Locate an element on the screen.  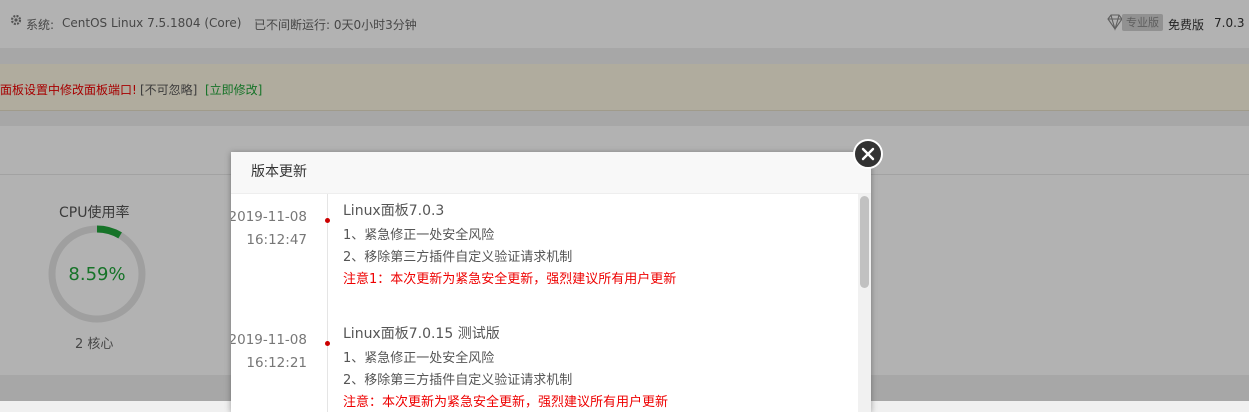
modal-scrollbar is located at coordinates (864, 303).